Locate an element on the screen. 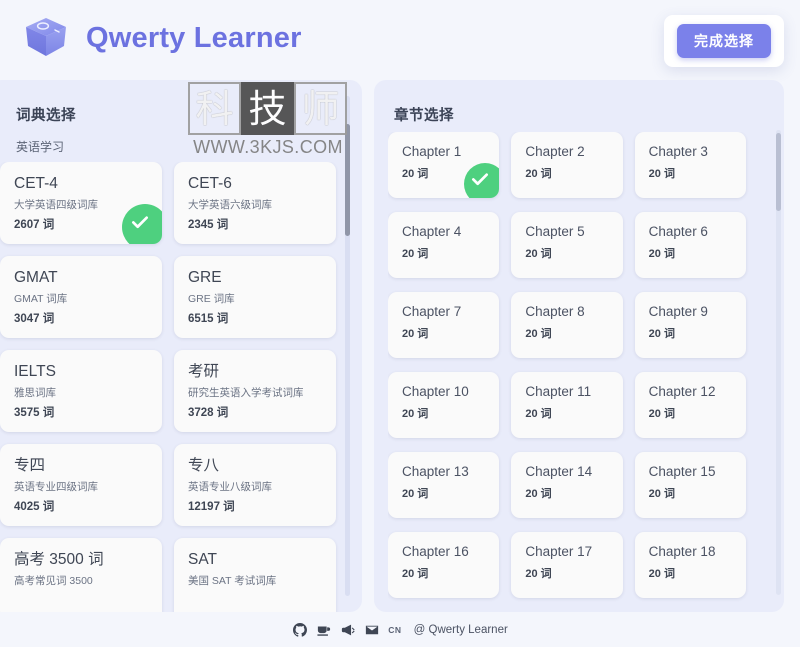 This screenshot has height=647, width=800. dictionary-scrollbar-thumb is located at coordinates (347, 180).